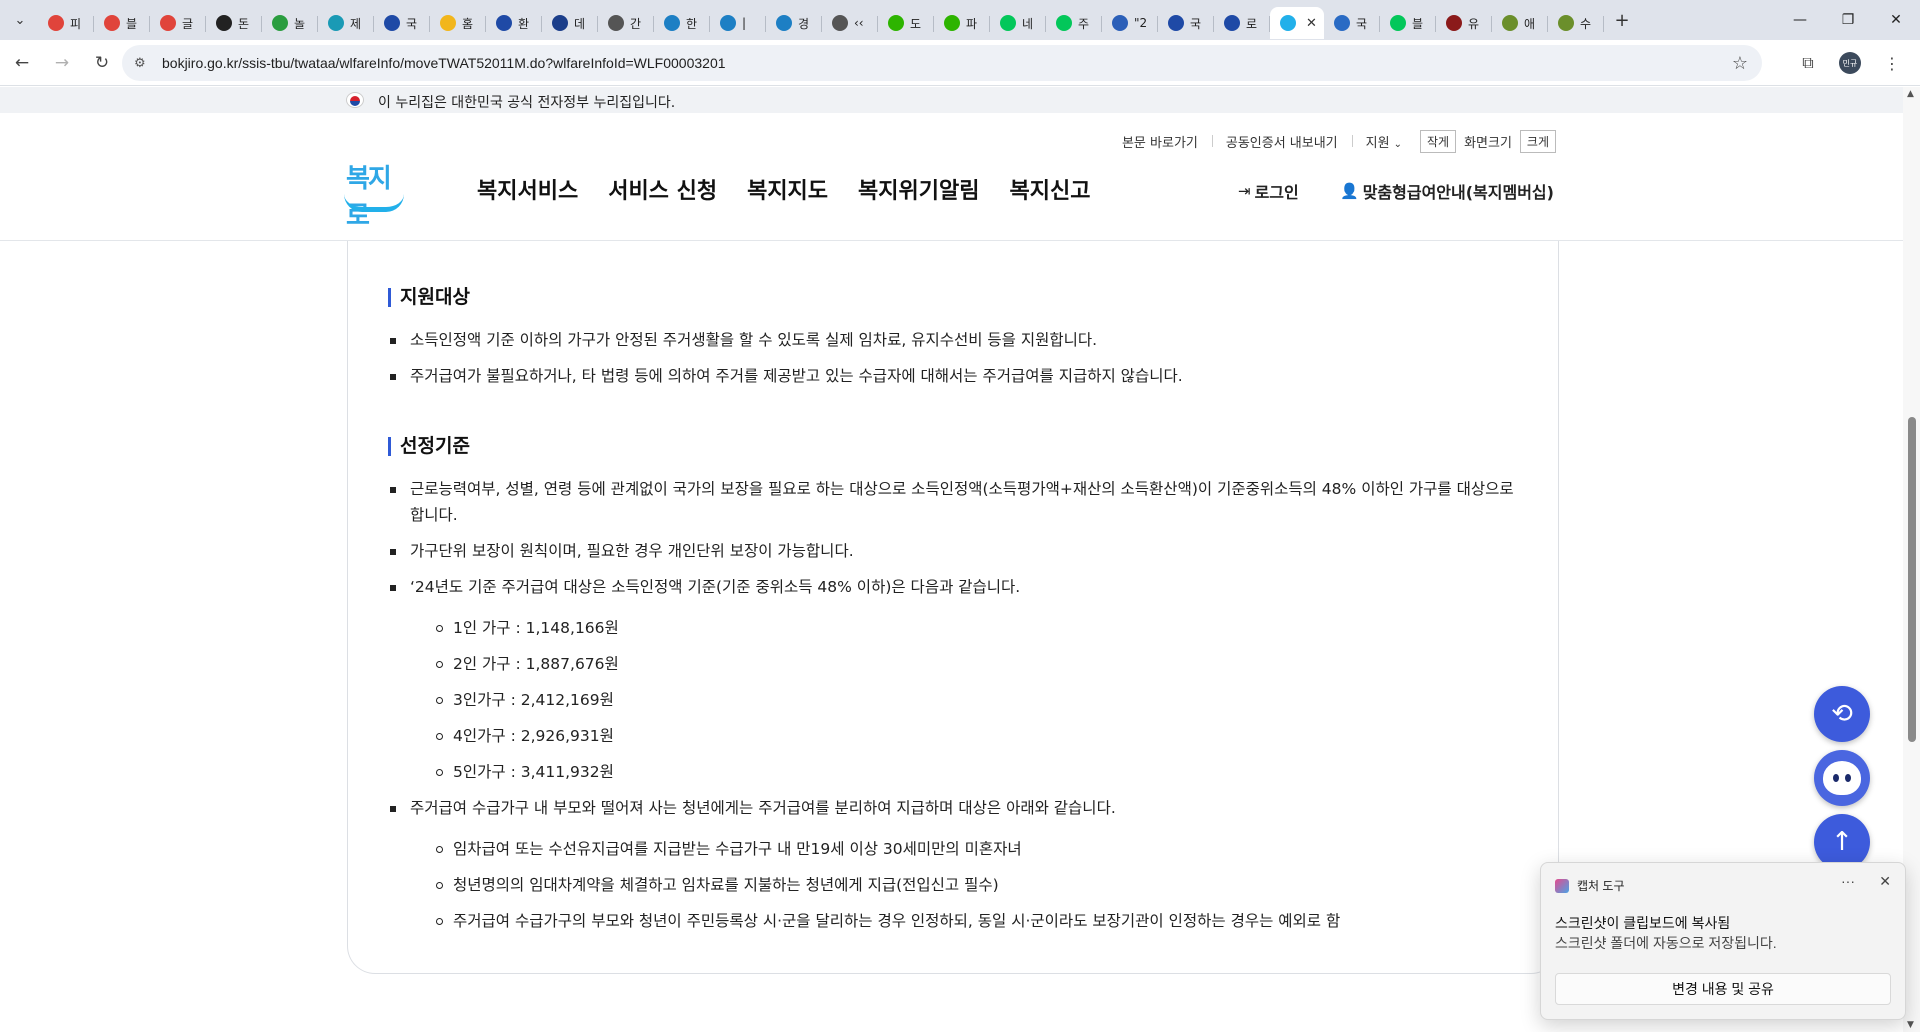  Describe the element at coordinates (1910, 1025) in the screenshot. I see `scroll-down-icon: ▼` at that location.